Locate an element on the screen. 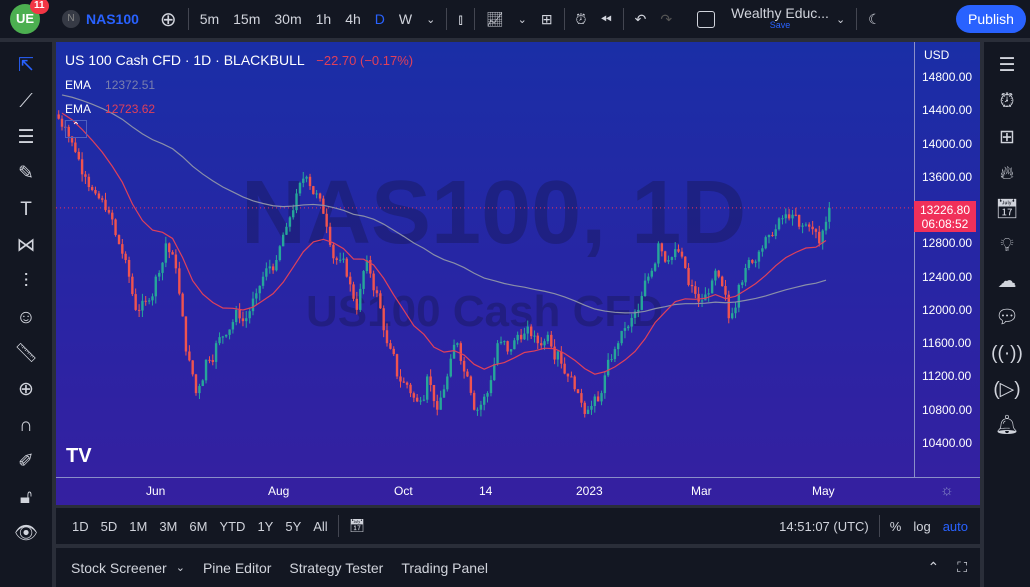 The image size is (1030, 587). price-label: 12400.00 is located at coordinates (947, 276).